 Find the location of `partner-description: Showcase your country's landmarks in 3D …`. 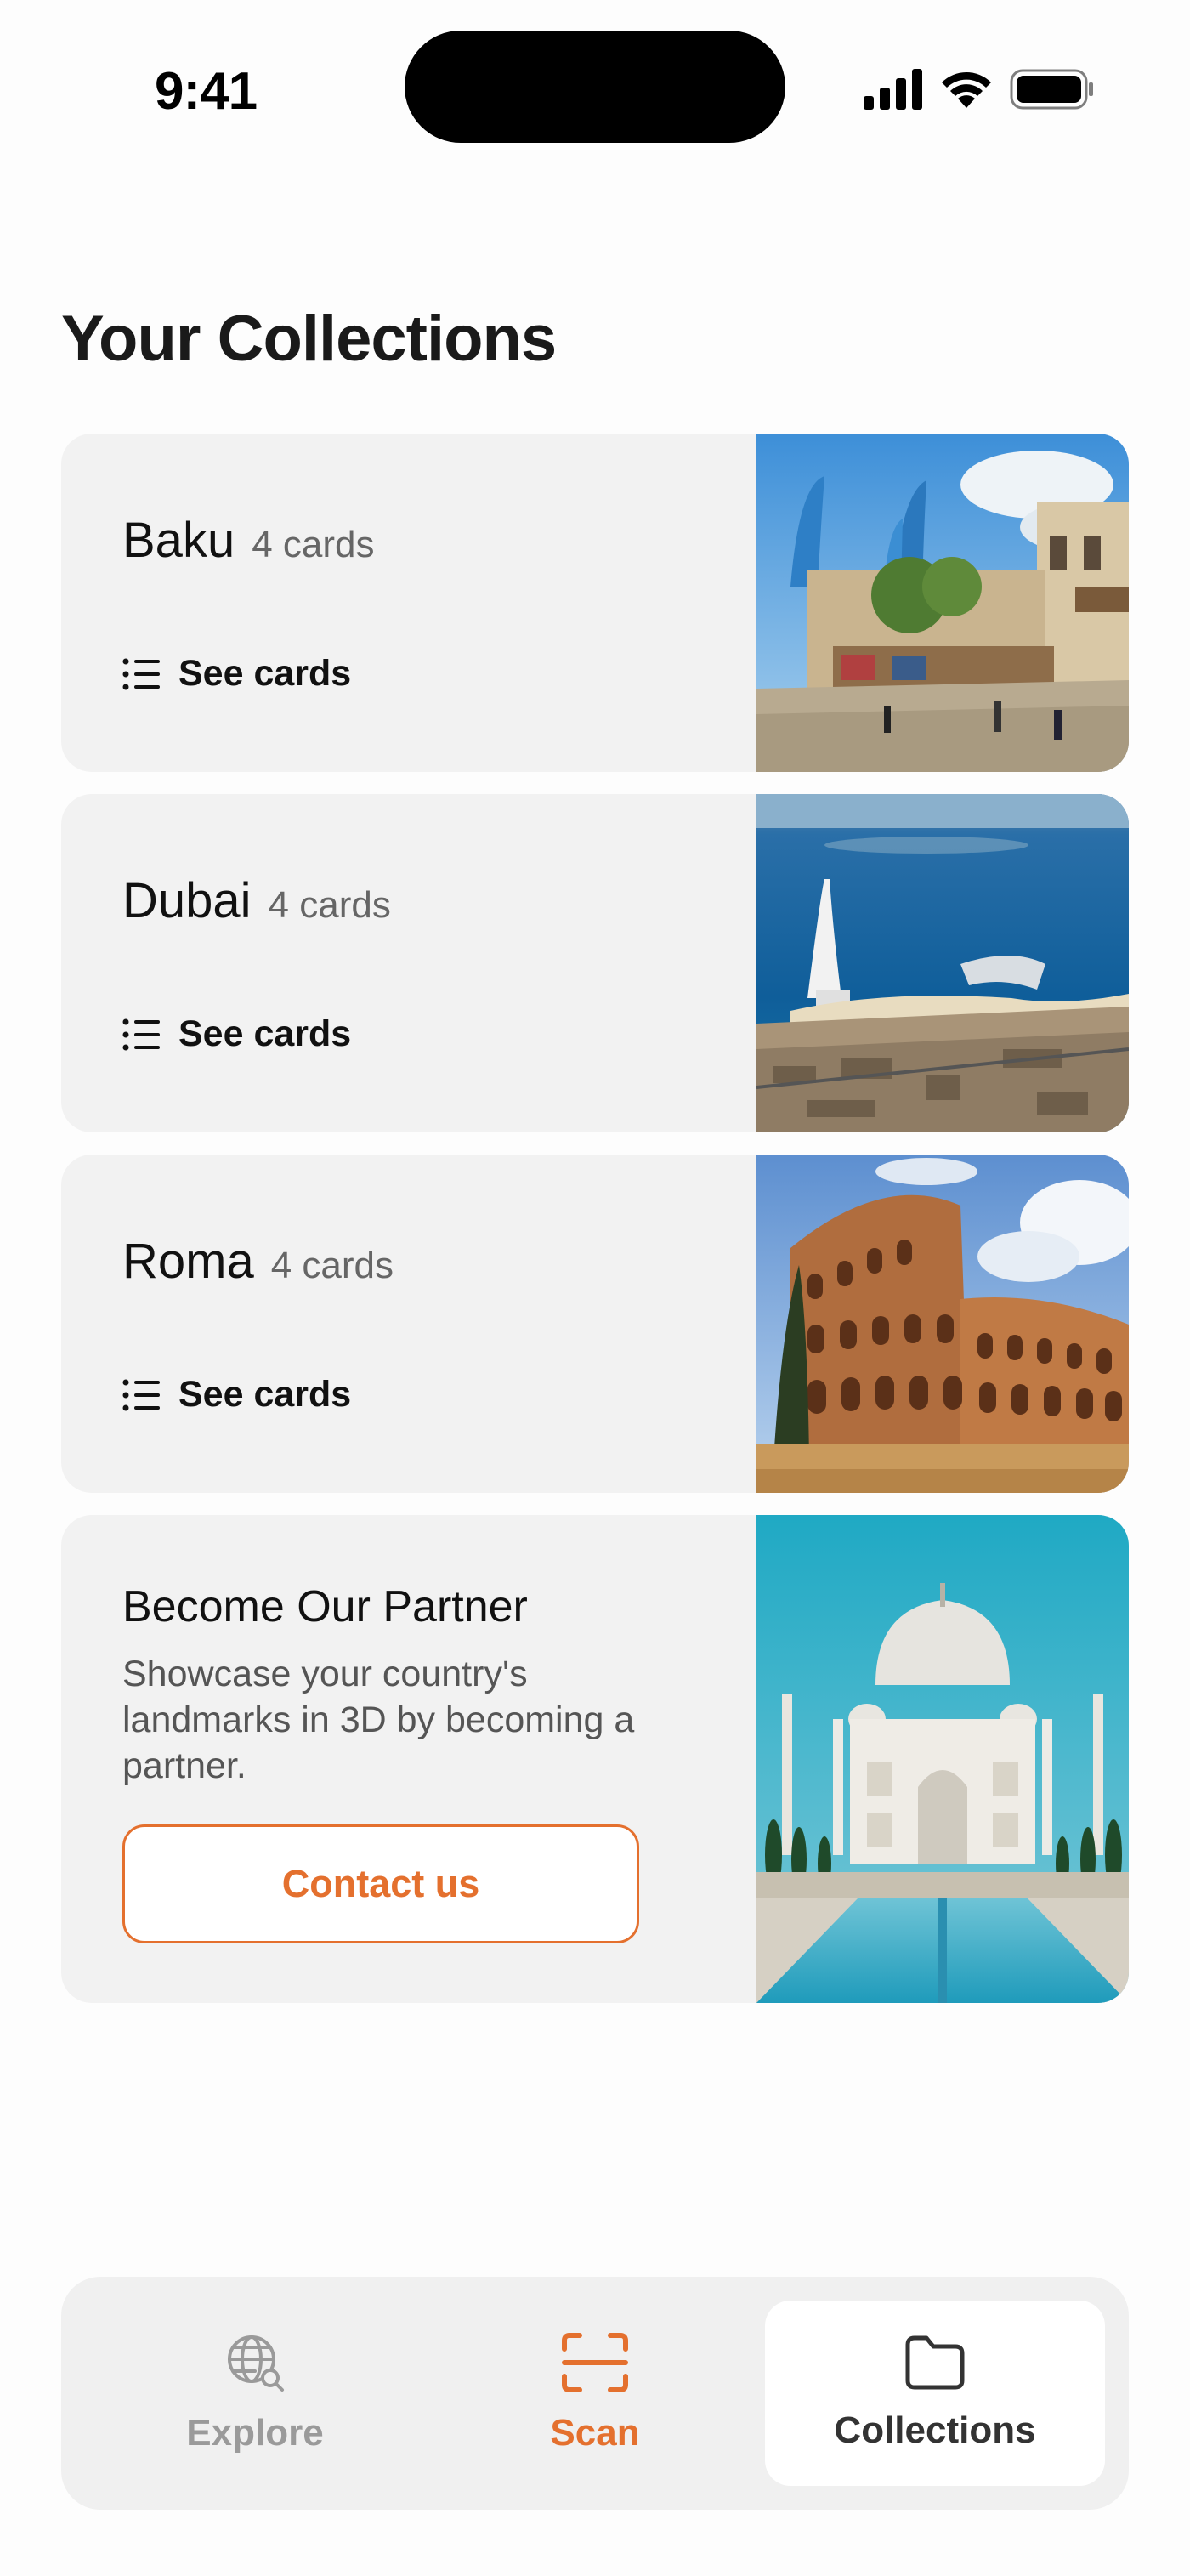

partner-description: Showcase your country's landmarks in 3D … is located at coordinates (378, 1720).